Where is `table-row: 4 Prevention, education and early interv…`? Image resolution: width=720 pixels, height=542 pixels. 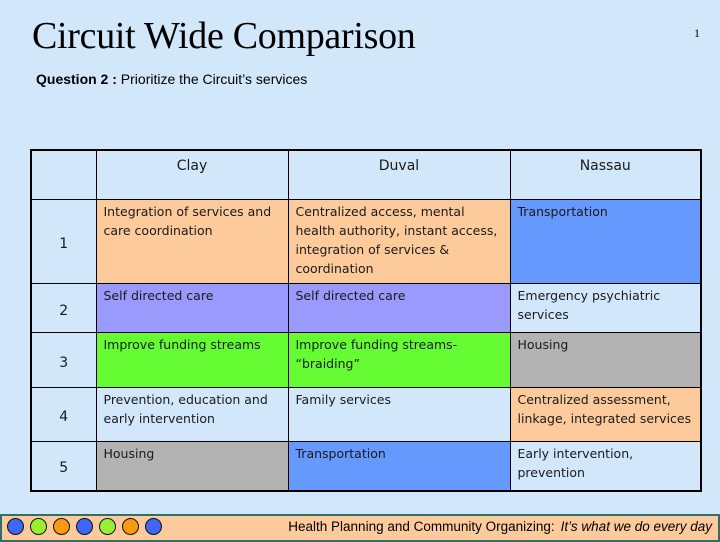
table-row: 4 Prevention, education and early interv… is located at coordinates (366, 414).